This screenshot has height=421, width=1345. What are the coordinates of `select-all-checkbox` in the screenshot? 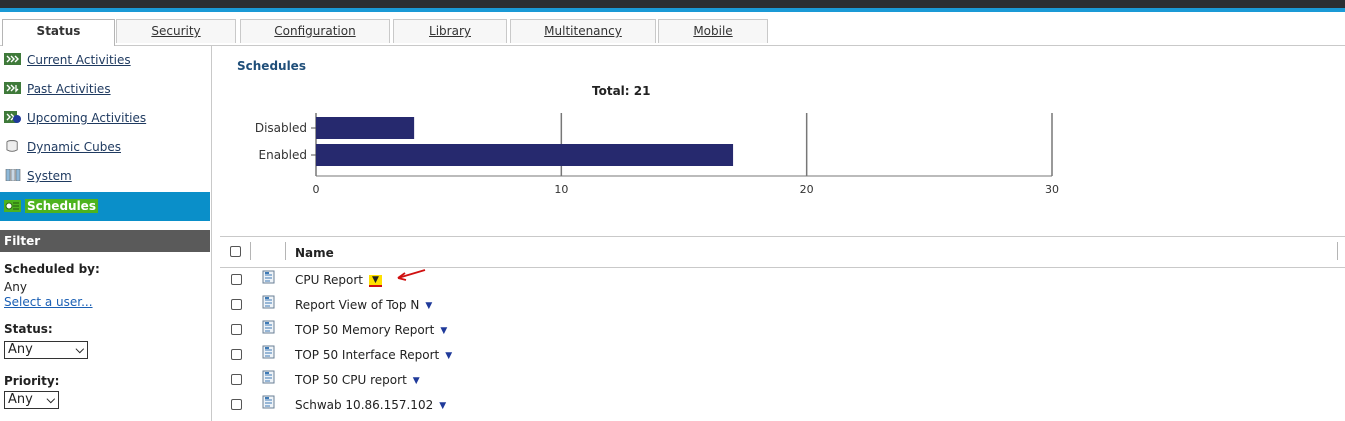 It's located at (235, 251).